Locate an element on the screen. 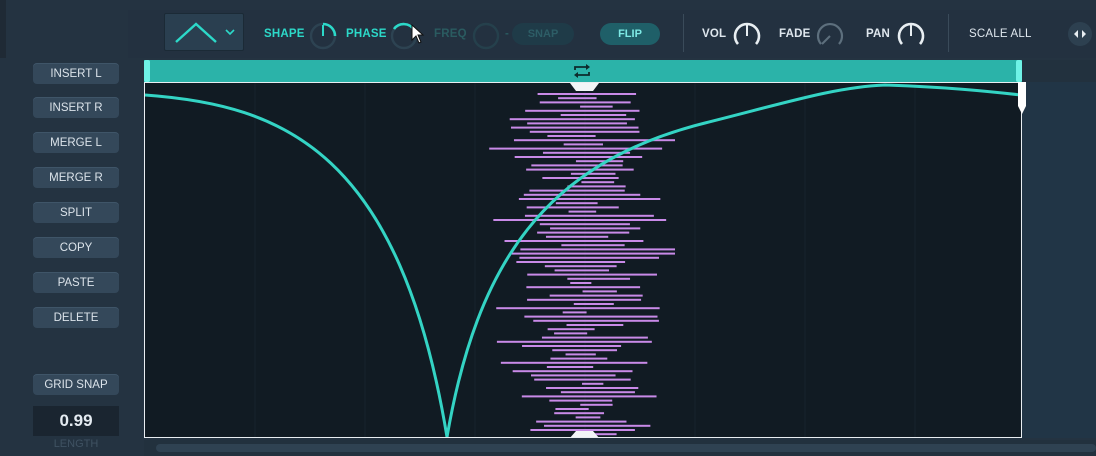  midi-notes is located at coordinates (582, 265).